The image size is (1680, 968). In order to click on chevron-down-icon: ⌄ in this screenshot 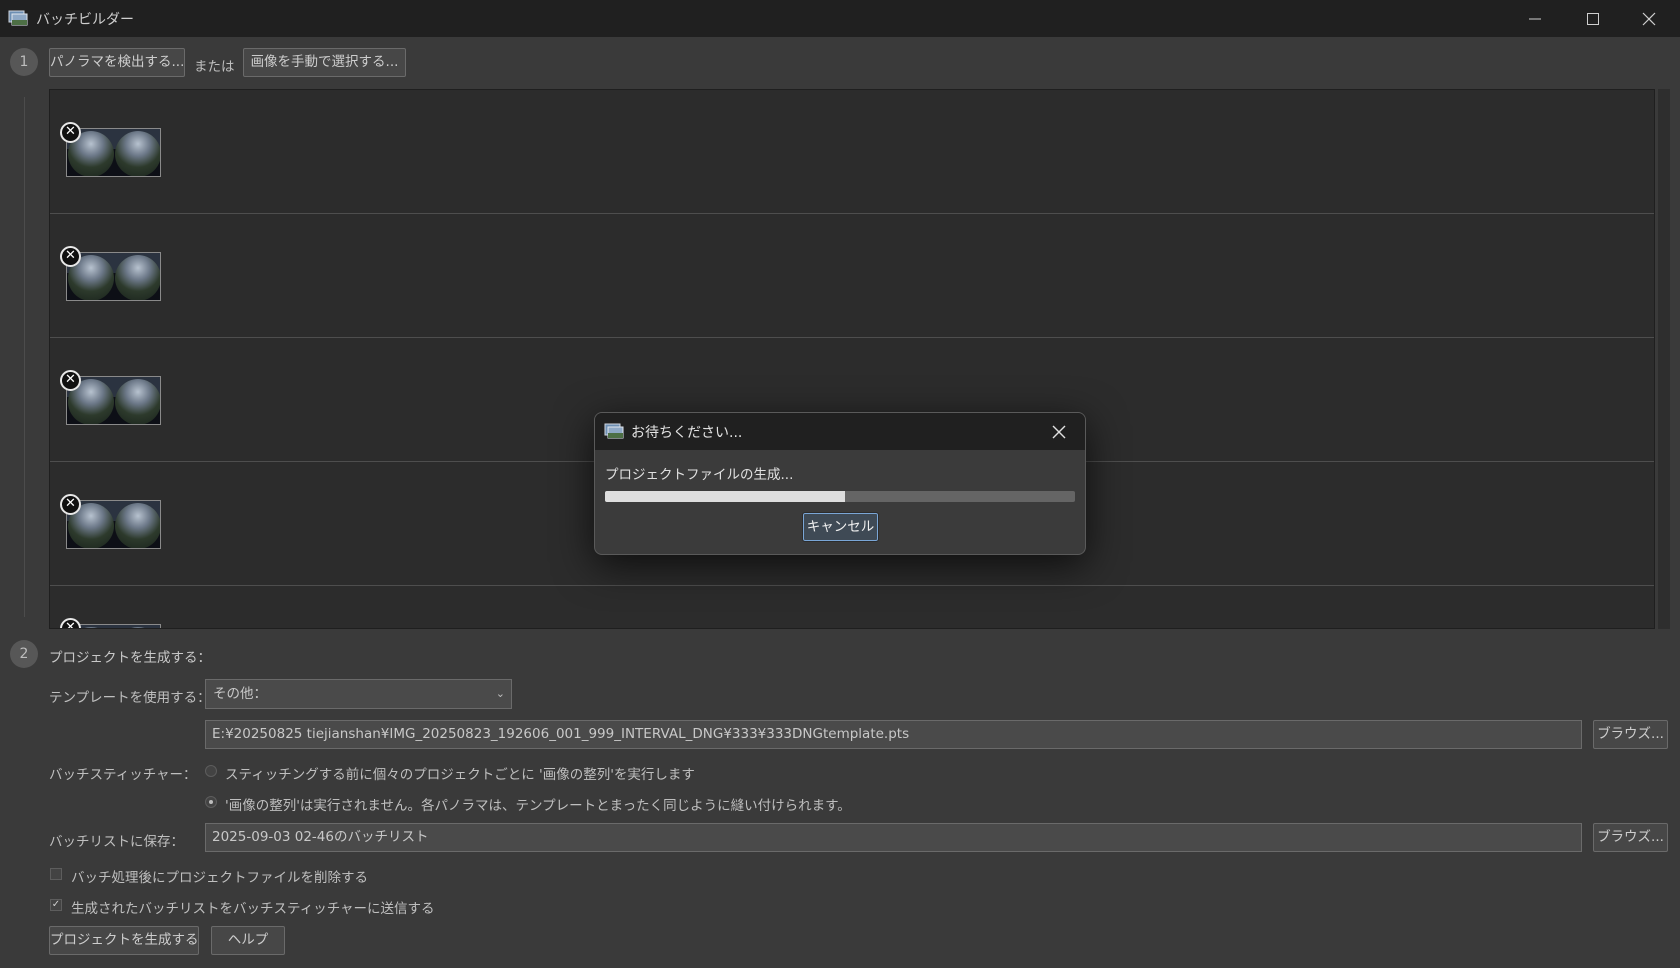, I will do `click(500, 693)`.